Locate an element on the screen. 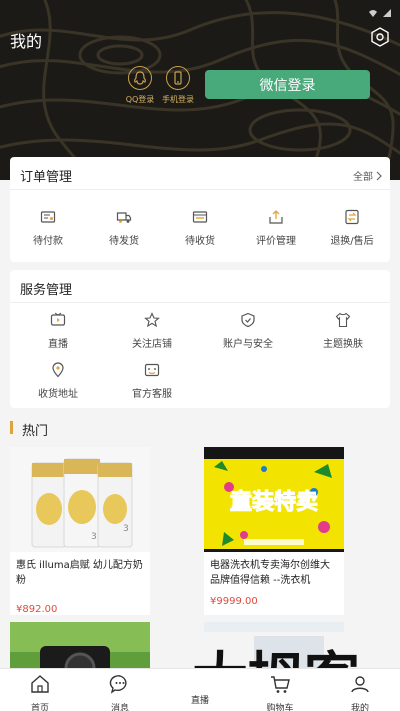 Image resolution: width=400 pixels, height=711 pixels. order-management-card: 订单管理 全部 待付款 待发货 待收货 评价管理 退换/售后 is located at coordinates (200, 209).